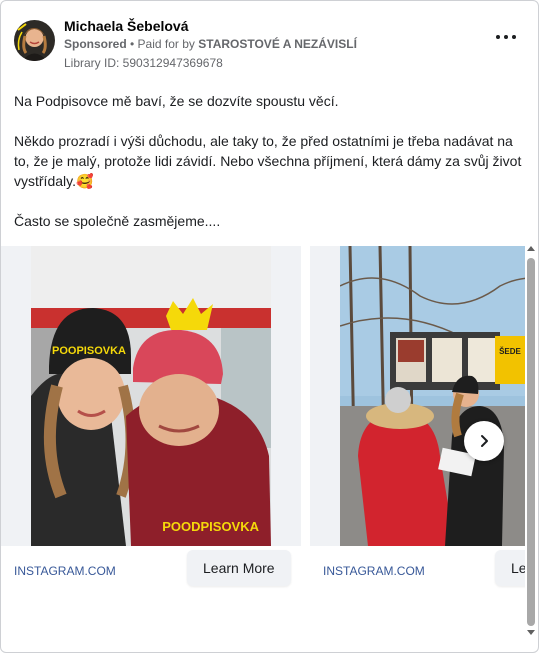  What do you see at coordinates (95, 44) in the screenshot?
I see `sponsored-label: Sponsored` at bounding box center [95, 44].